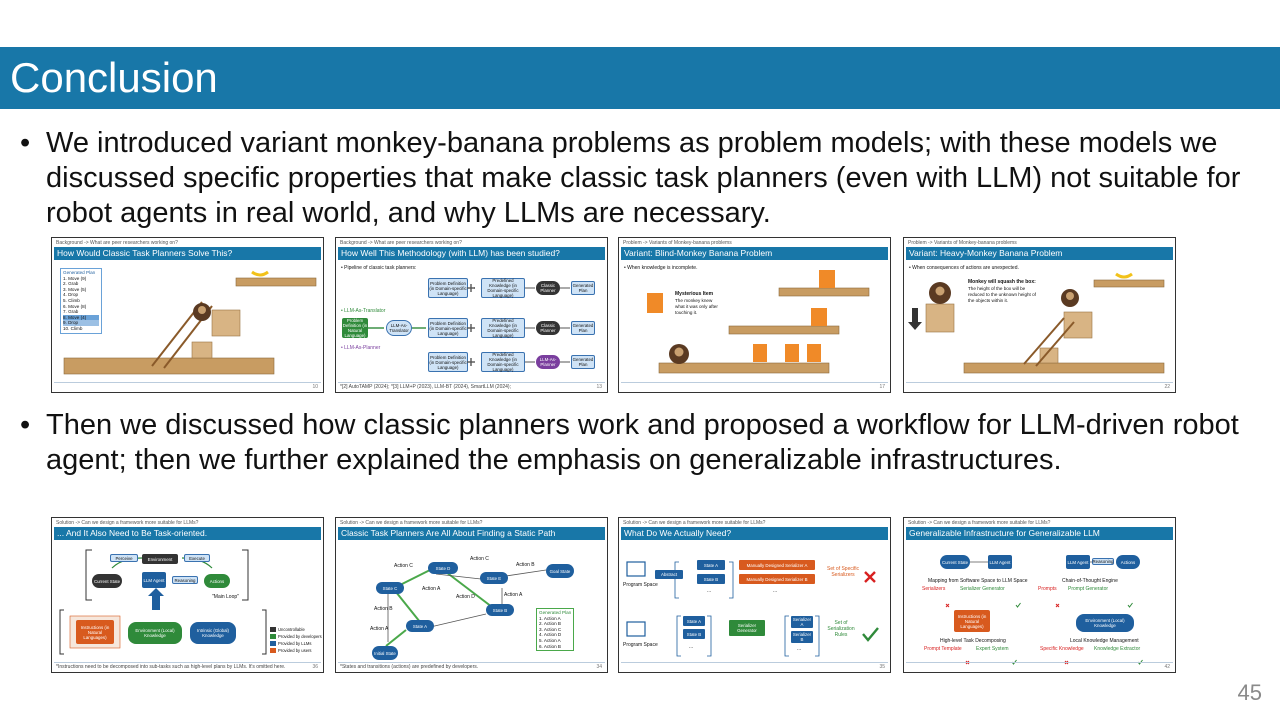 The height and width of the screenshot is (720, 1280). What do you see at coordinates (225, 597) in the screenshot?
I see `main-loop-label: "Main Loop"` at bounding box center [225, 597].